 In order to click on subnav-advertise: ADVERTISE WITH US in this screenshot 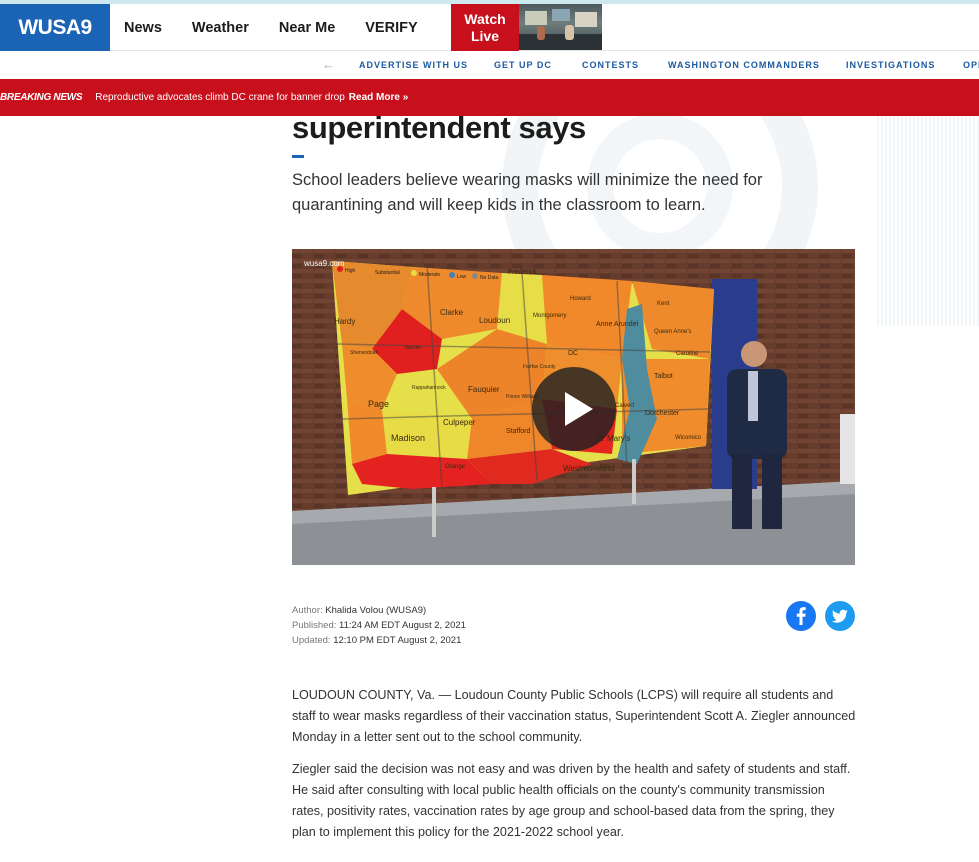, I will do `click(413, 65)`.